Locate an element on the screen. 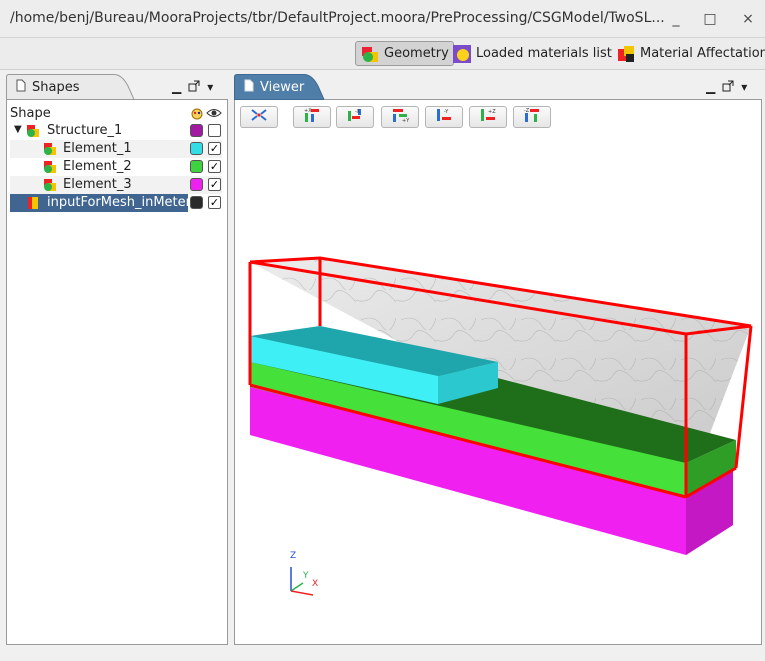 The image size is (765, 661). close-button: × is located at coordinates (748, 19).